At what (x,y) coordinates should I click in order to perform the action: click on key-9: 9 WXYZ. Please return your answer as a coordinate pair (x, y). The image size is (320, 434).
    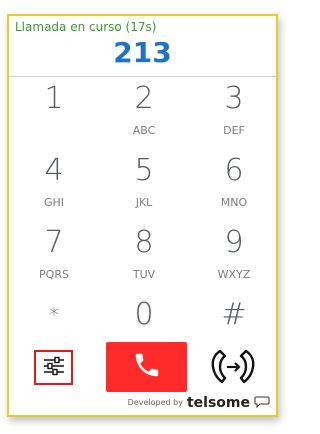
    Looking at the image, I should click on (234, 259).